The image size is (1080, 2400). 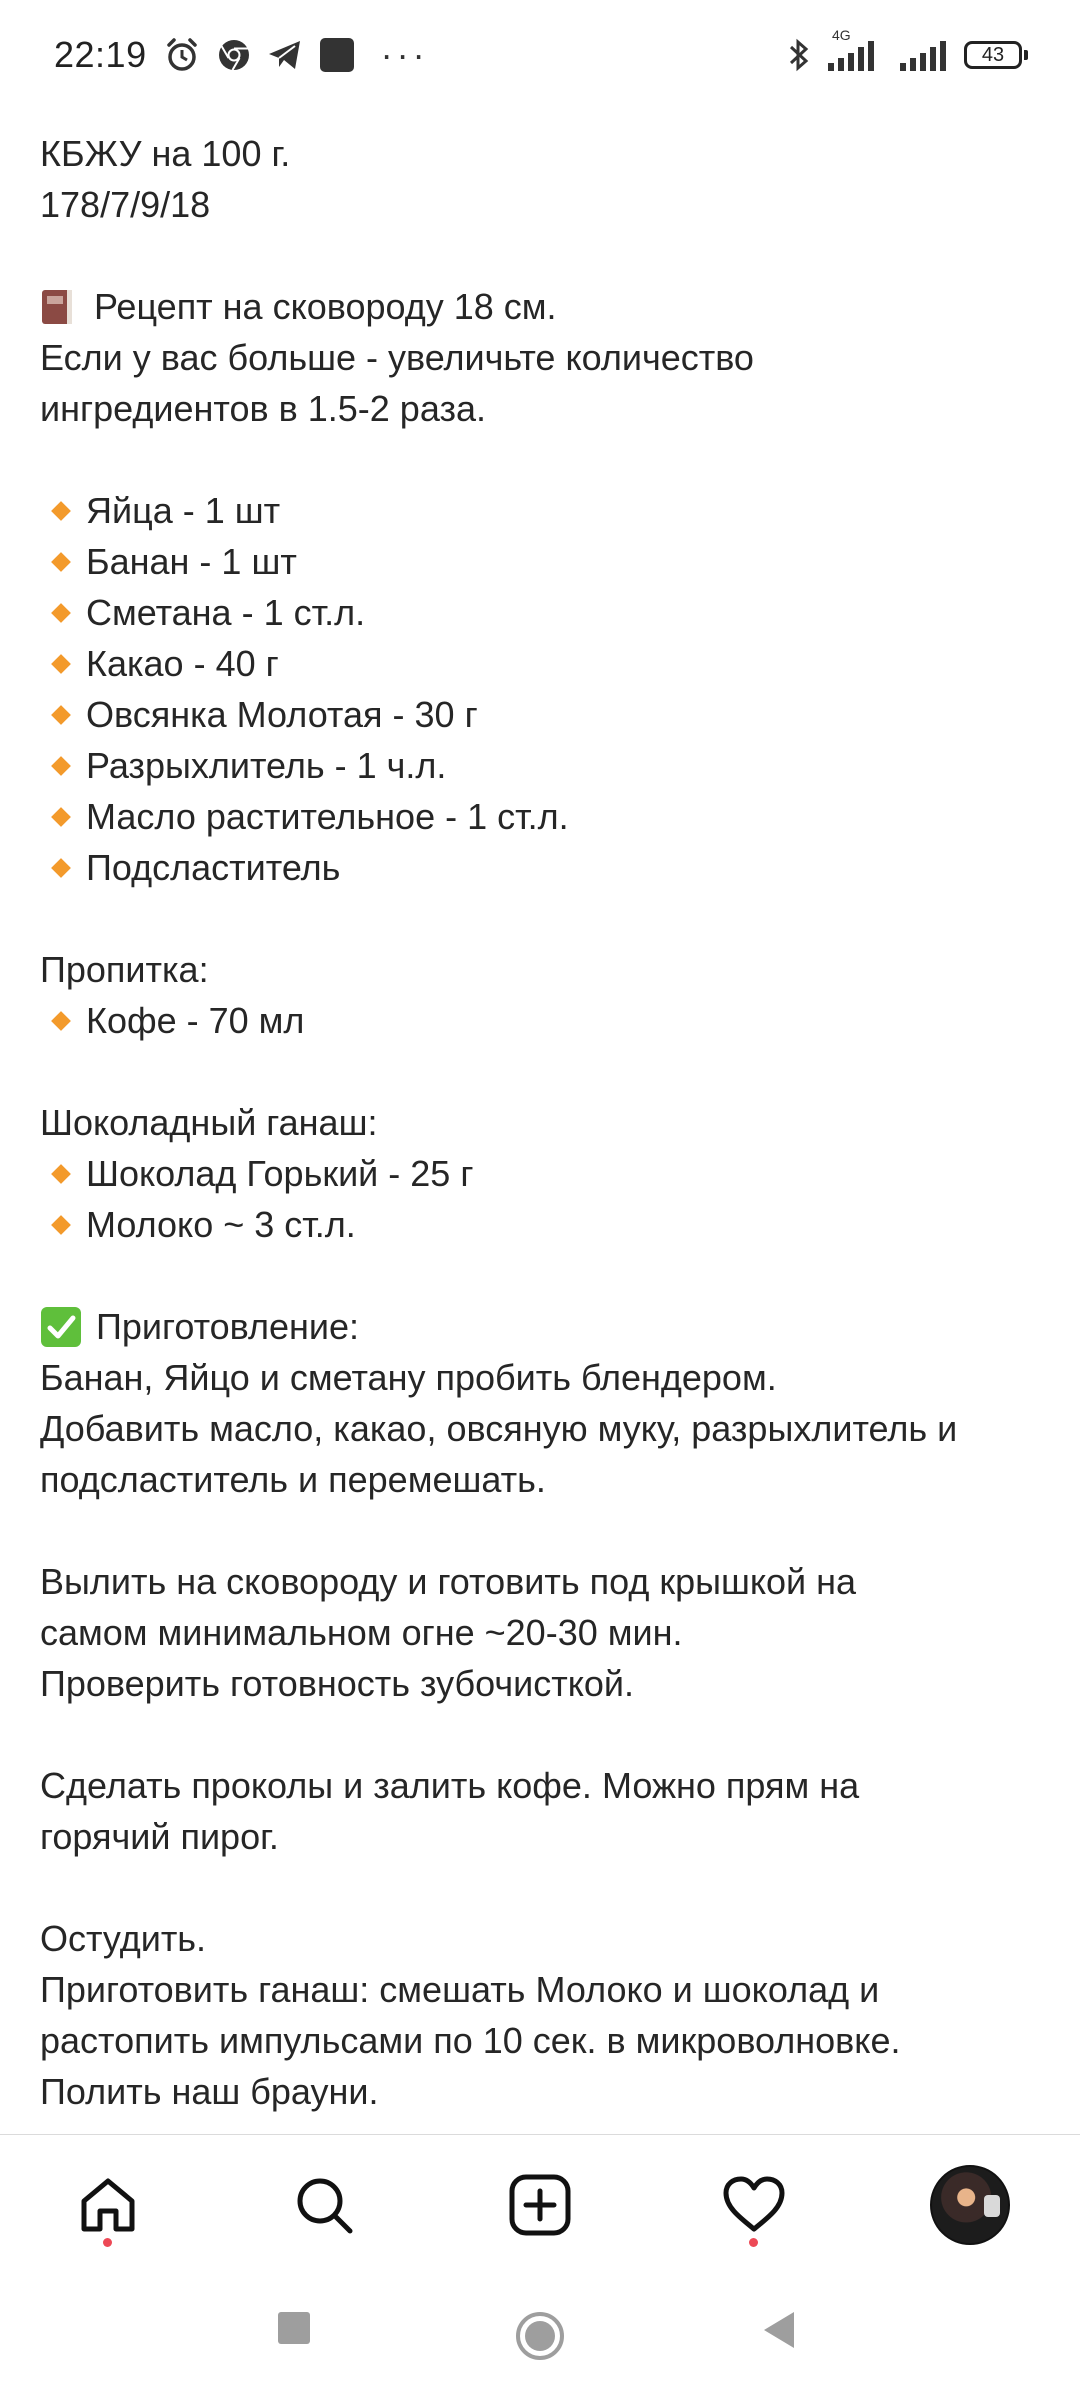 I want to click on prep-heading: Приготовление:, so click(x=228, y=1326).